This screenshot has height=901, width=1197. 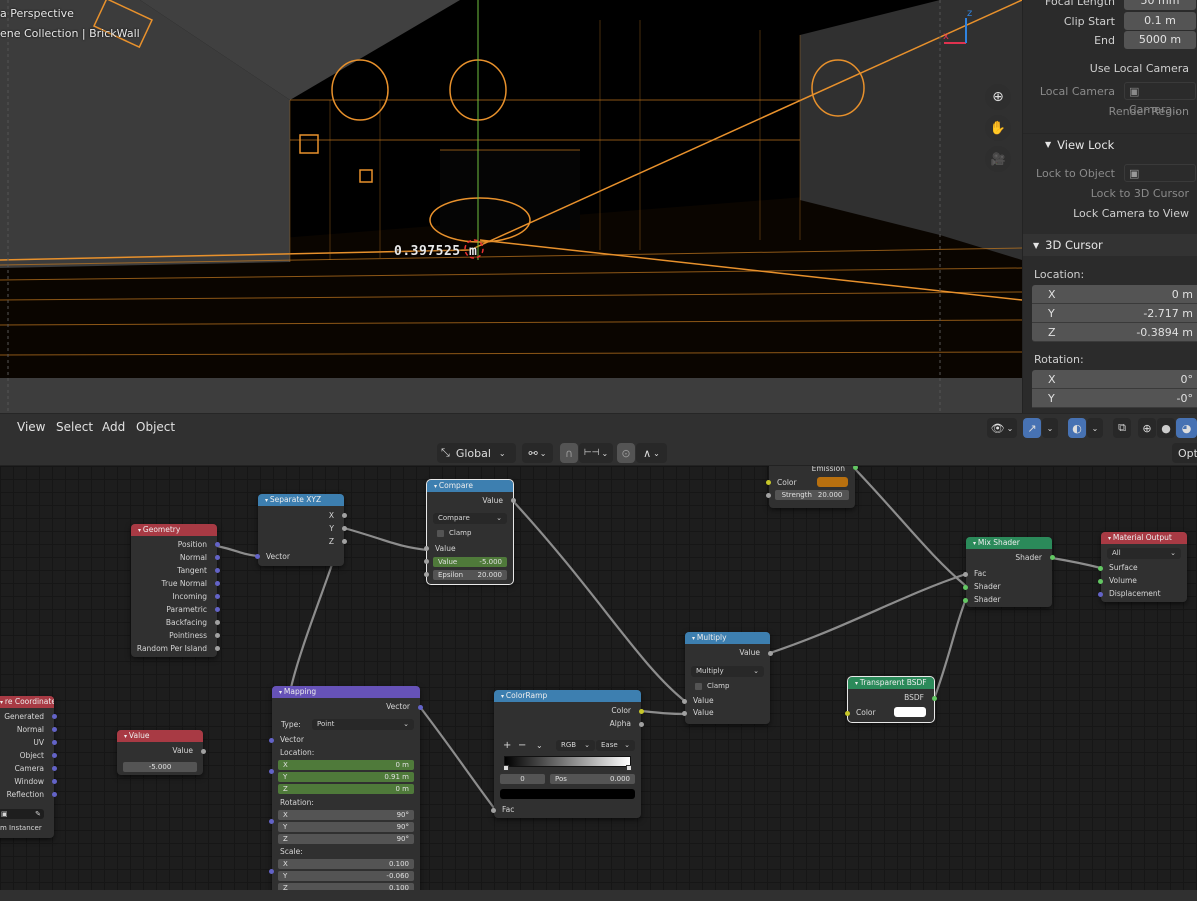 What do you see at coordinates (1114, 294) in the screenshot?
I see `cursor-location-x: X 0 m` at bounding box center [1114, 294].